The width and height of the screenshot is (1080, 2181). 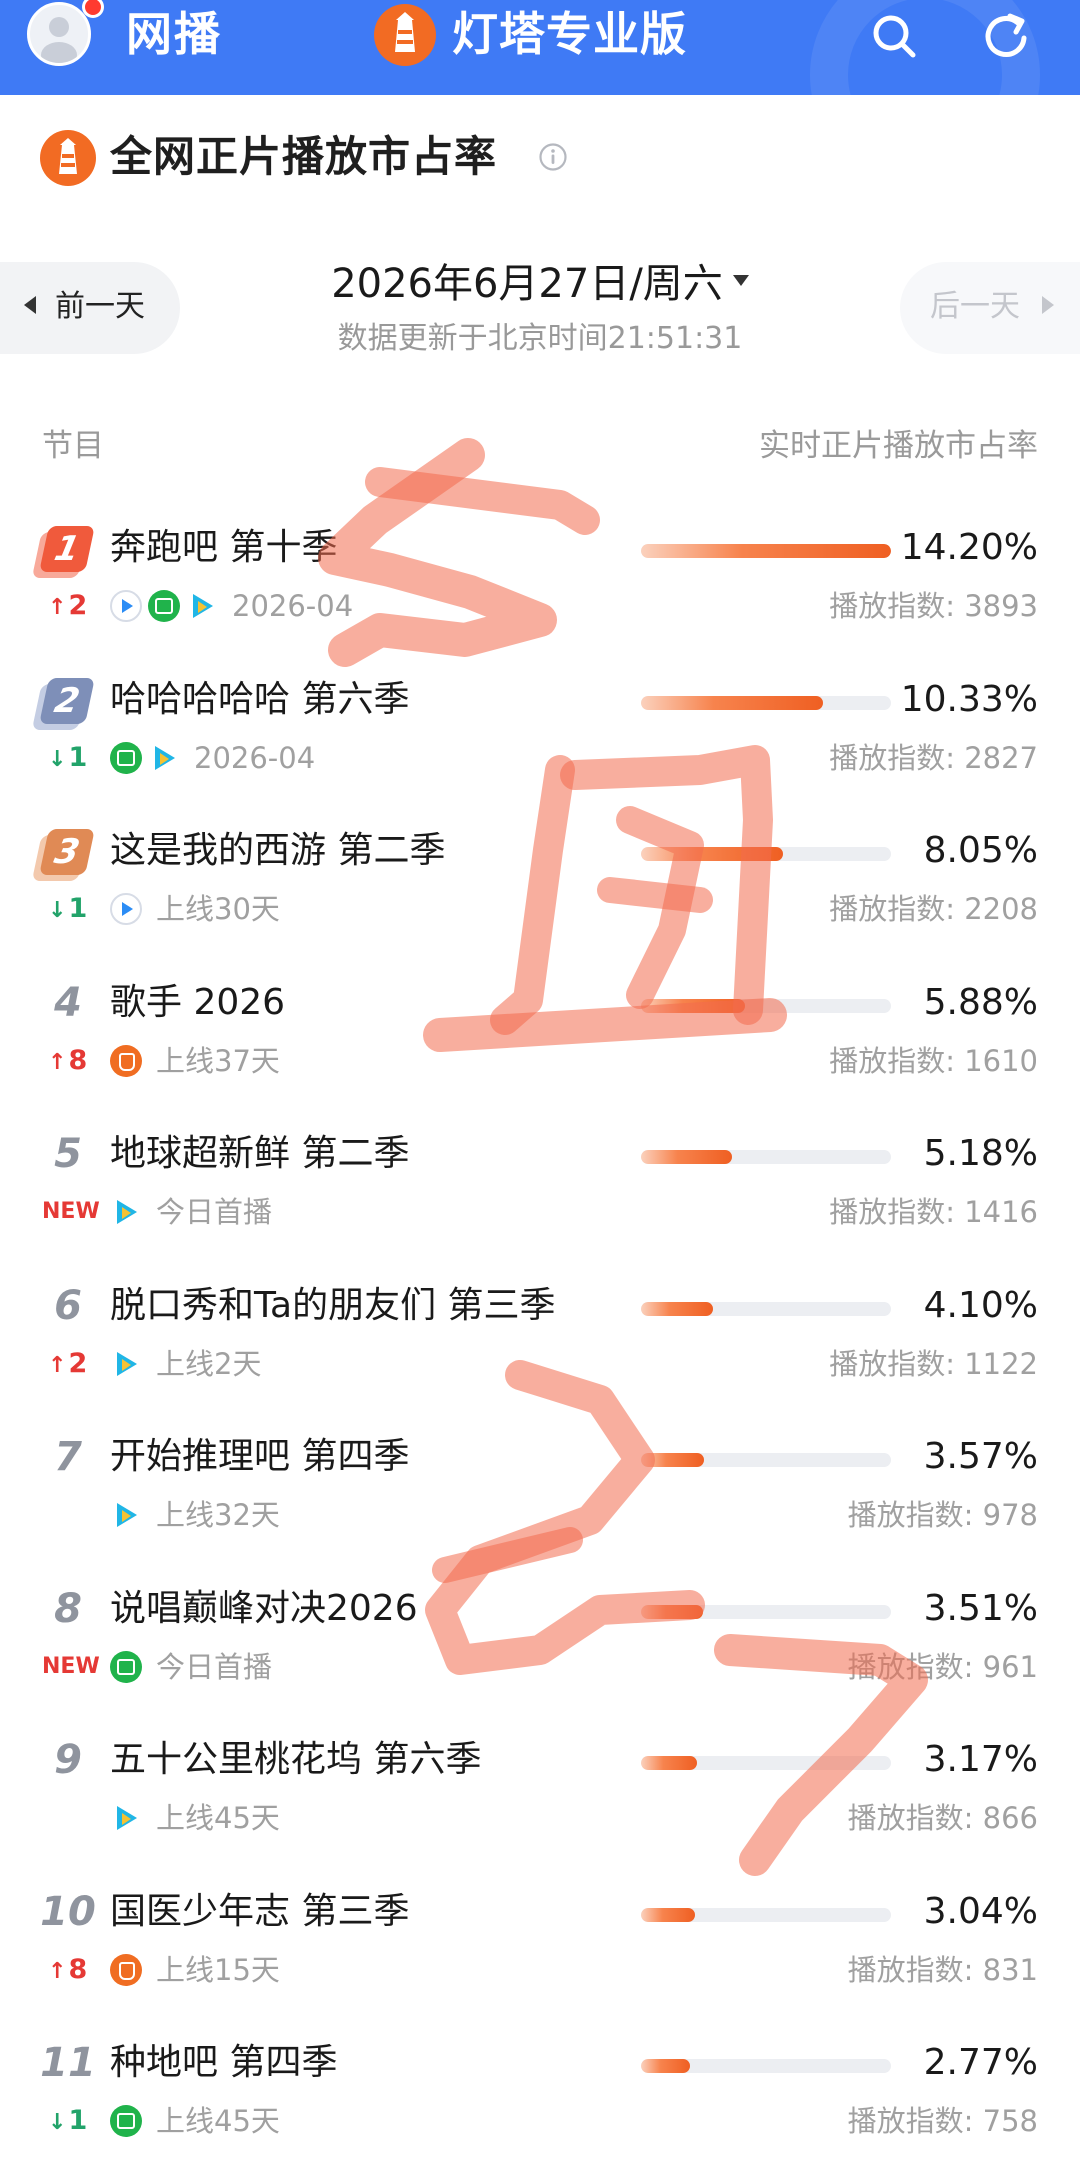 I want to click on play-index: 播放指数: 866, so click(x=942, y=1818).